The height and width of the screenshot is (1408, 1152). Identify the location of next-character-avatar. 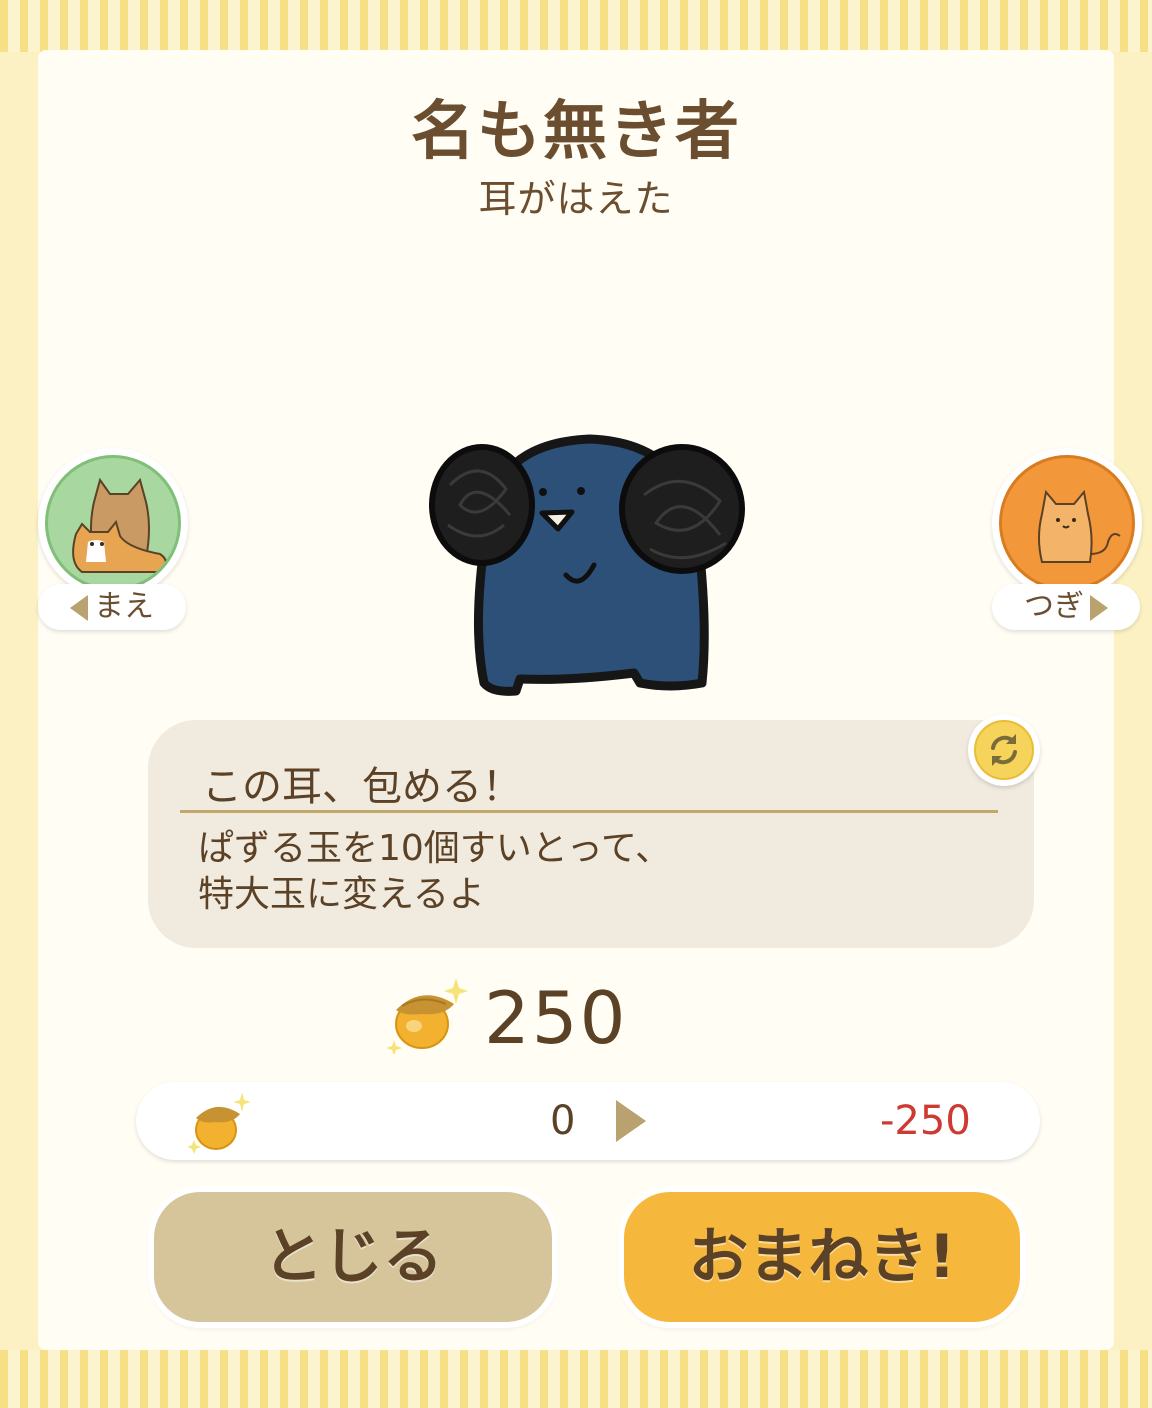
(1067, 523).